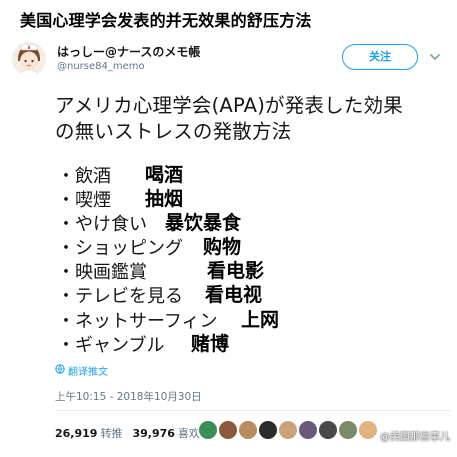 Image resolution: width=457 pixels, height=457 pixels. Describe the element at coordinates (203, 223) in the screenshot. I see `list-item-cn: 暴饮暴食` at that location.